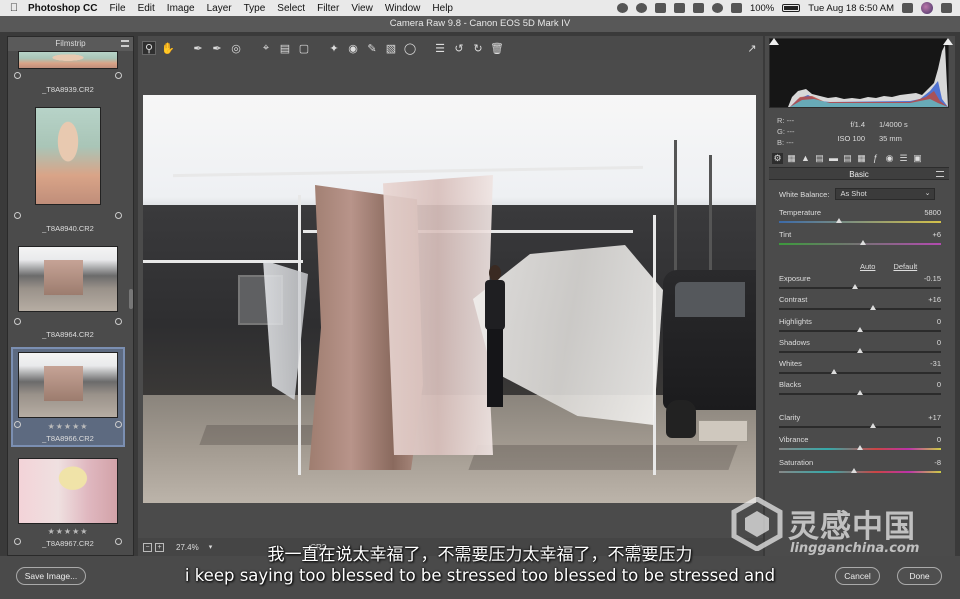 The height and width of the screenshot is (599, 960). I want to click on crop-tool-icon: ⌖, so click(266, 48).